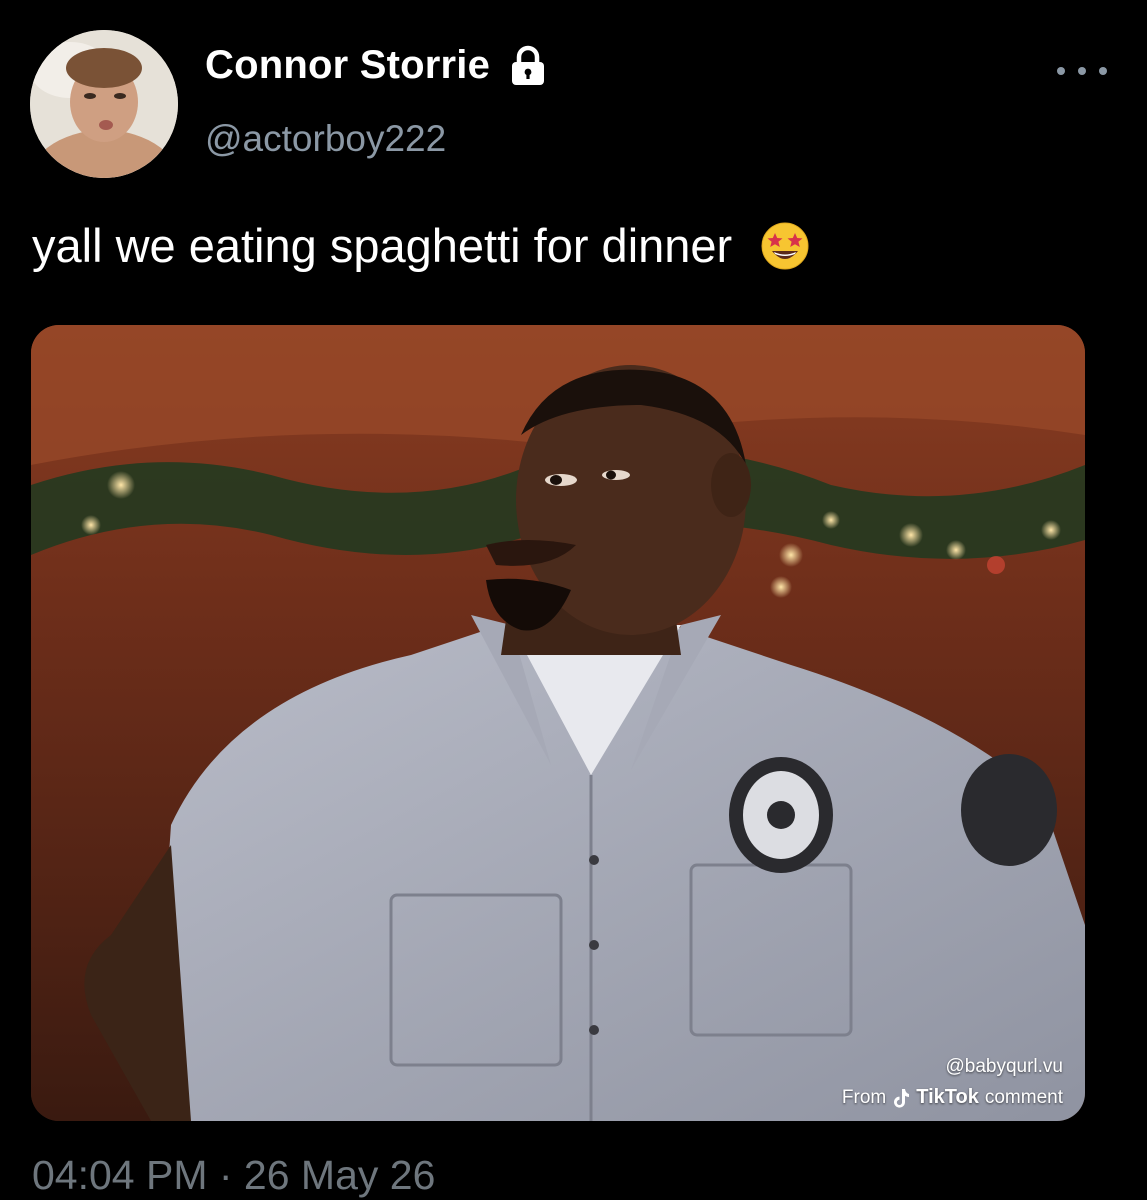  What do you see at coordinates (952, 1082) in the screenshot?
I see `tiktok-watermark: @babyqurl.vu From TikTok comment` at bounding box center [952, 1082].